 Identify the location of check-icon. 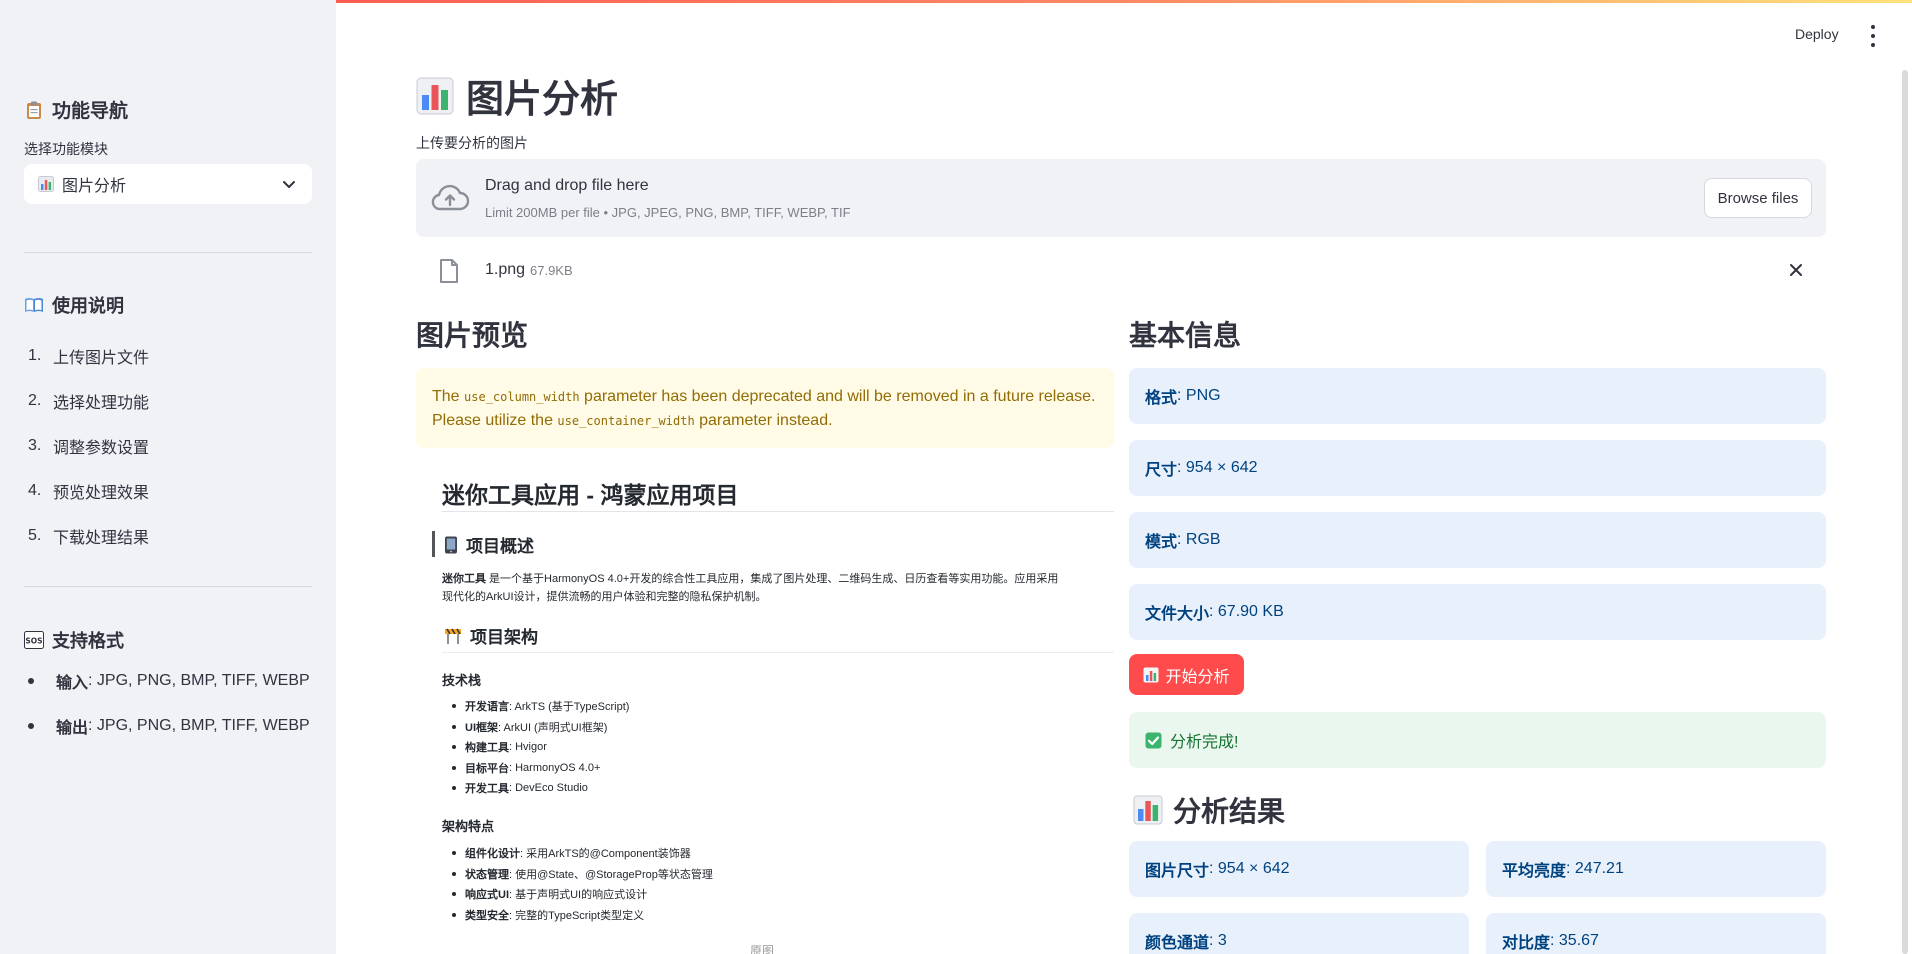
(1153, 740).